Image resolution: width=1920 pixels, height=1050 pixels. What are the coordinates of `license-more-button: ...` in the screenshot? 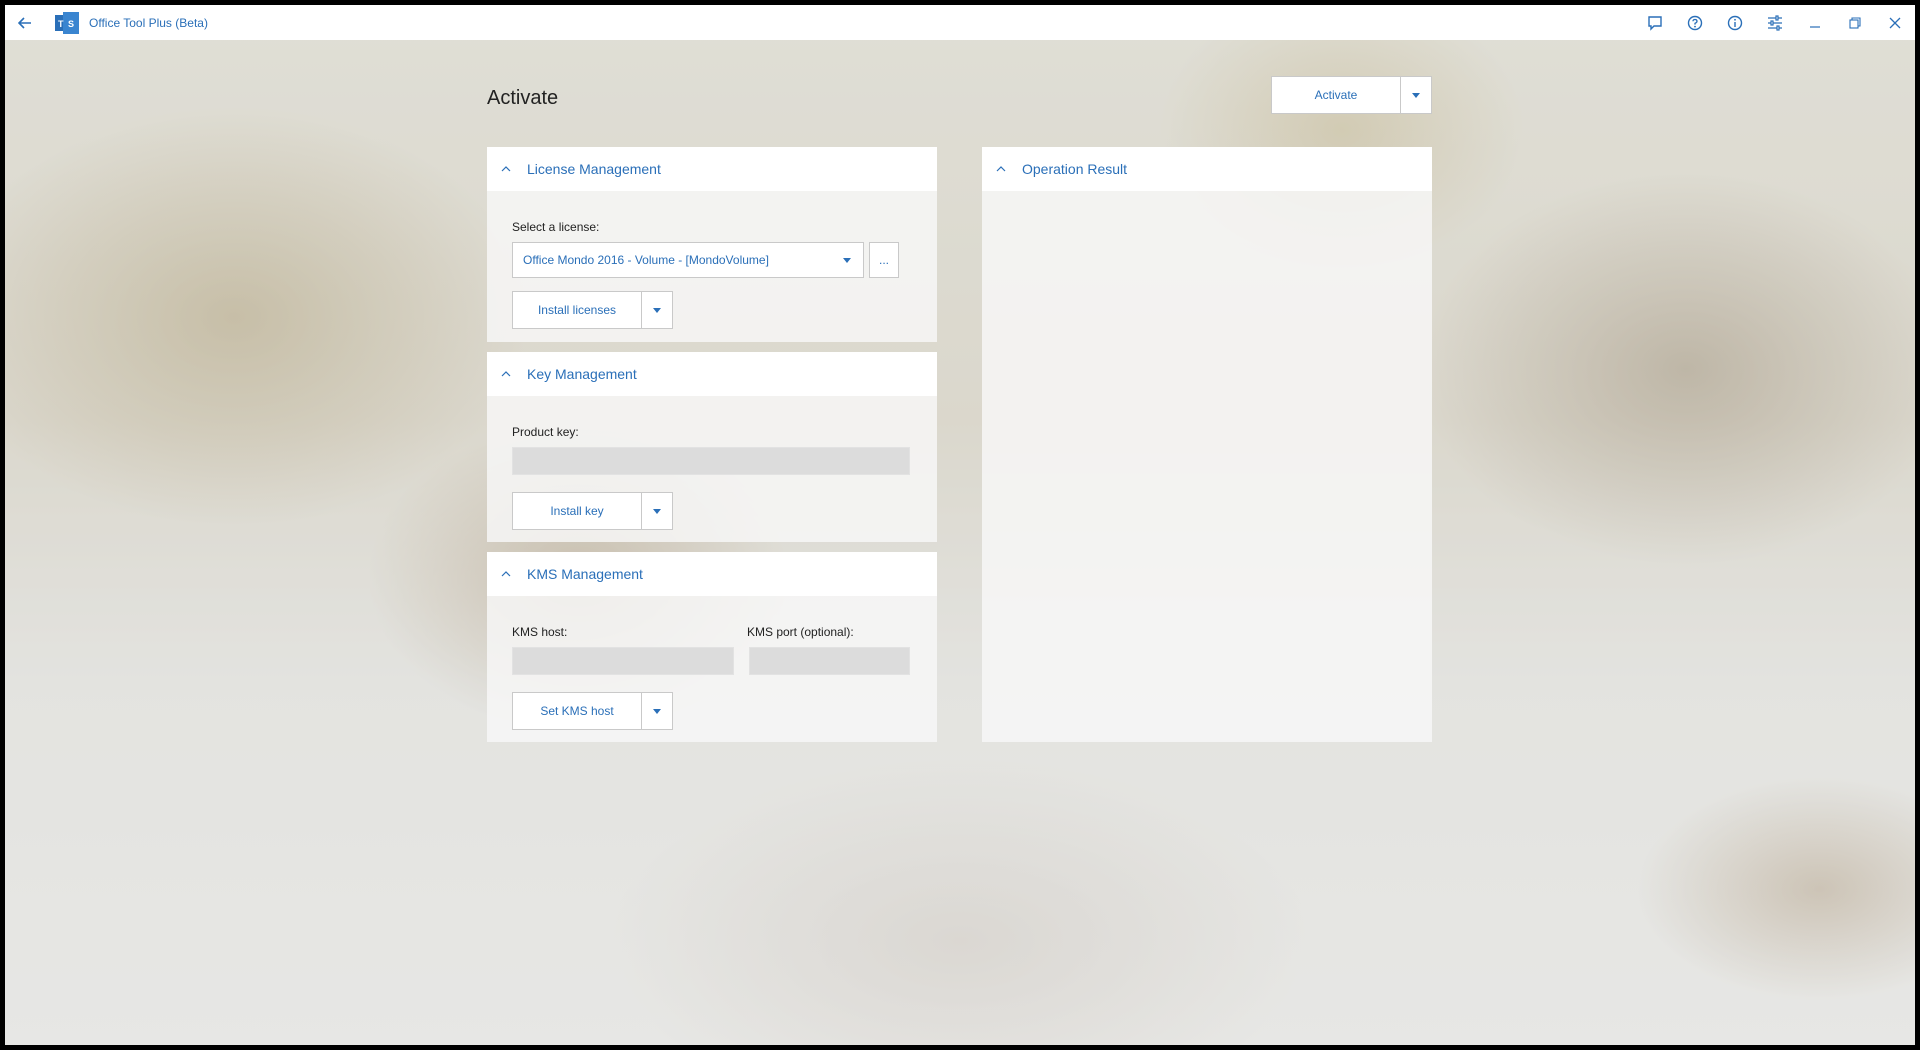 It's located at (884, 260).